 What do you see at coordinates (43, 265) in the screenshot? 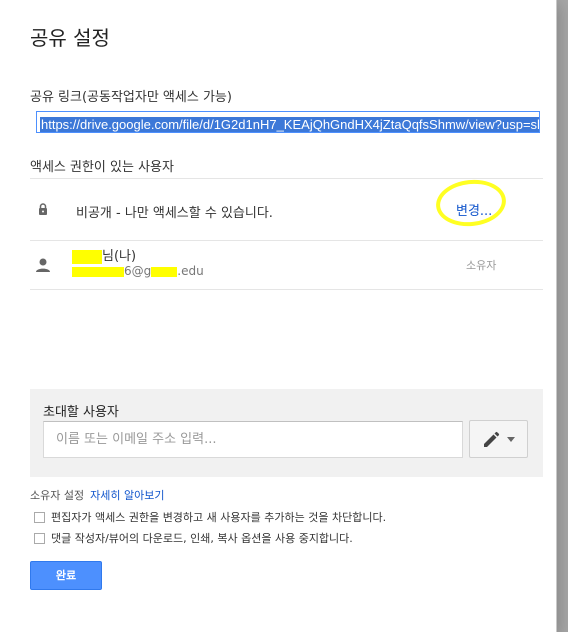
I see `person-icon` at bounding box center [43, 265].